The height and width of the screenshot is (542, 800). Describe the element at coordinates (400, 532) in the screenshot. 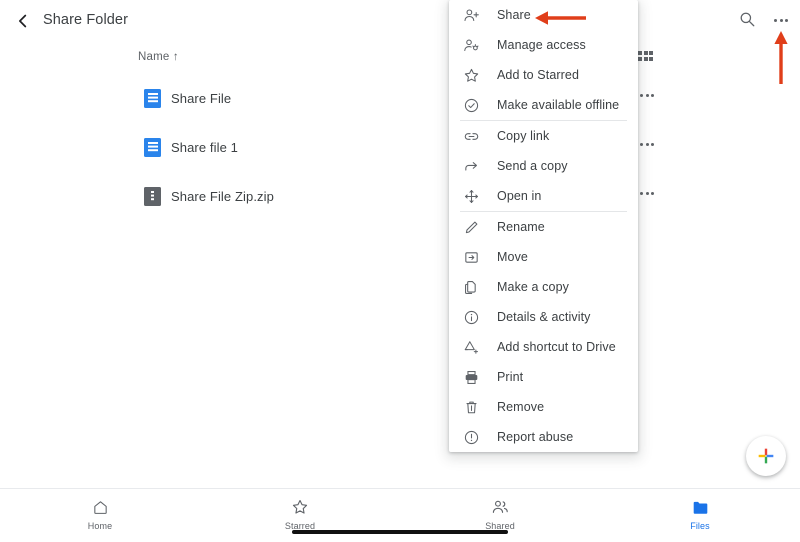

I see `home-indicator` at that location.